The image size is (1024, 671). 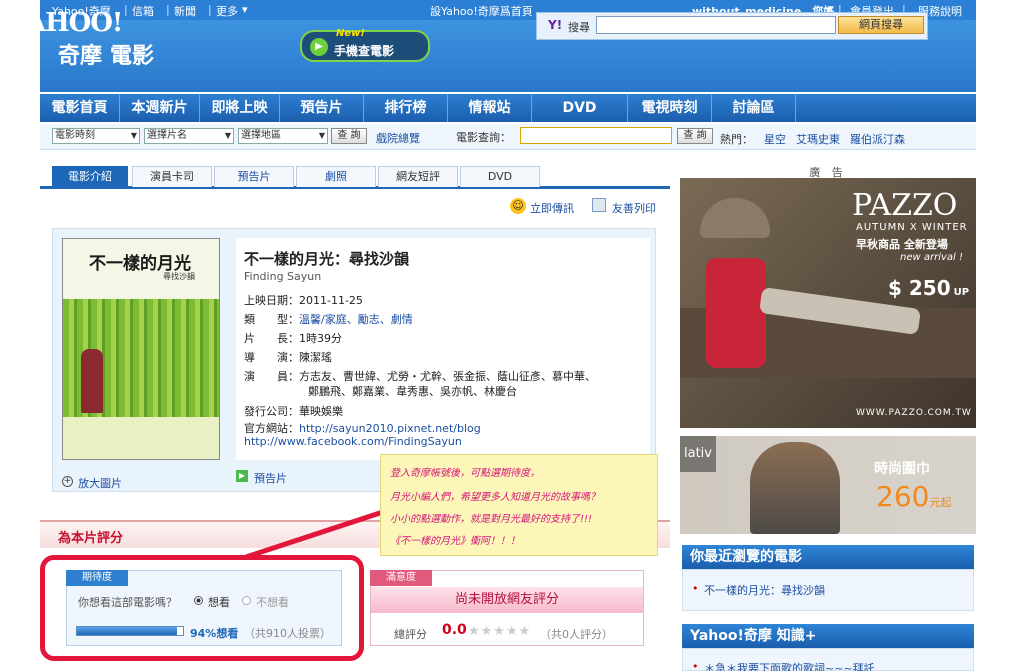 What do you see at coordinates (670, 108) in the screenshot?
I see `nav-tv-schedule: 電視時刻` at bounding box center [670, 108].